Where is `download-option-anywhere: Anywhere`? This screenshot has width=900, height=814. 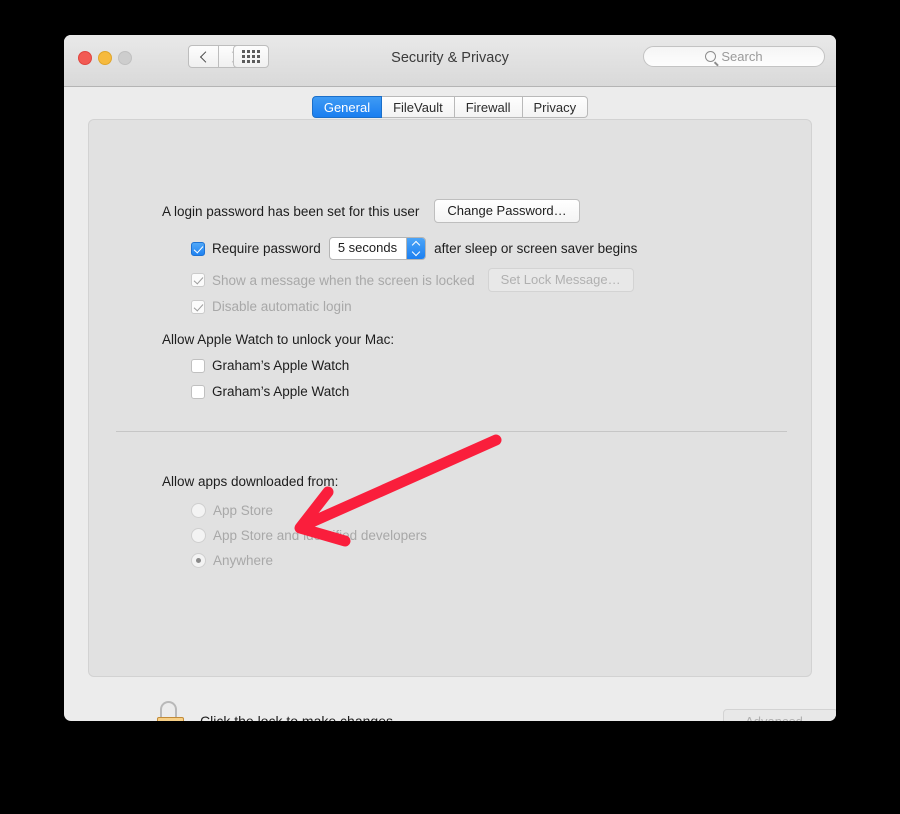
download-option-anywhere: Anywhere is located at coordinates (232, 560).